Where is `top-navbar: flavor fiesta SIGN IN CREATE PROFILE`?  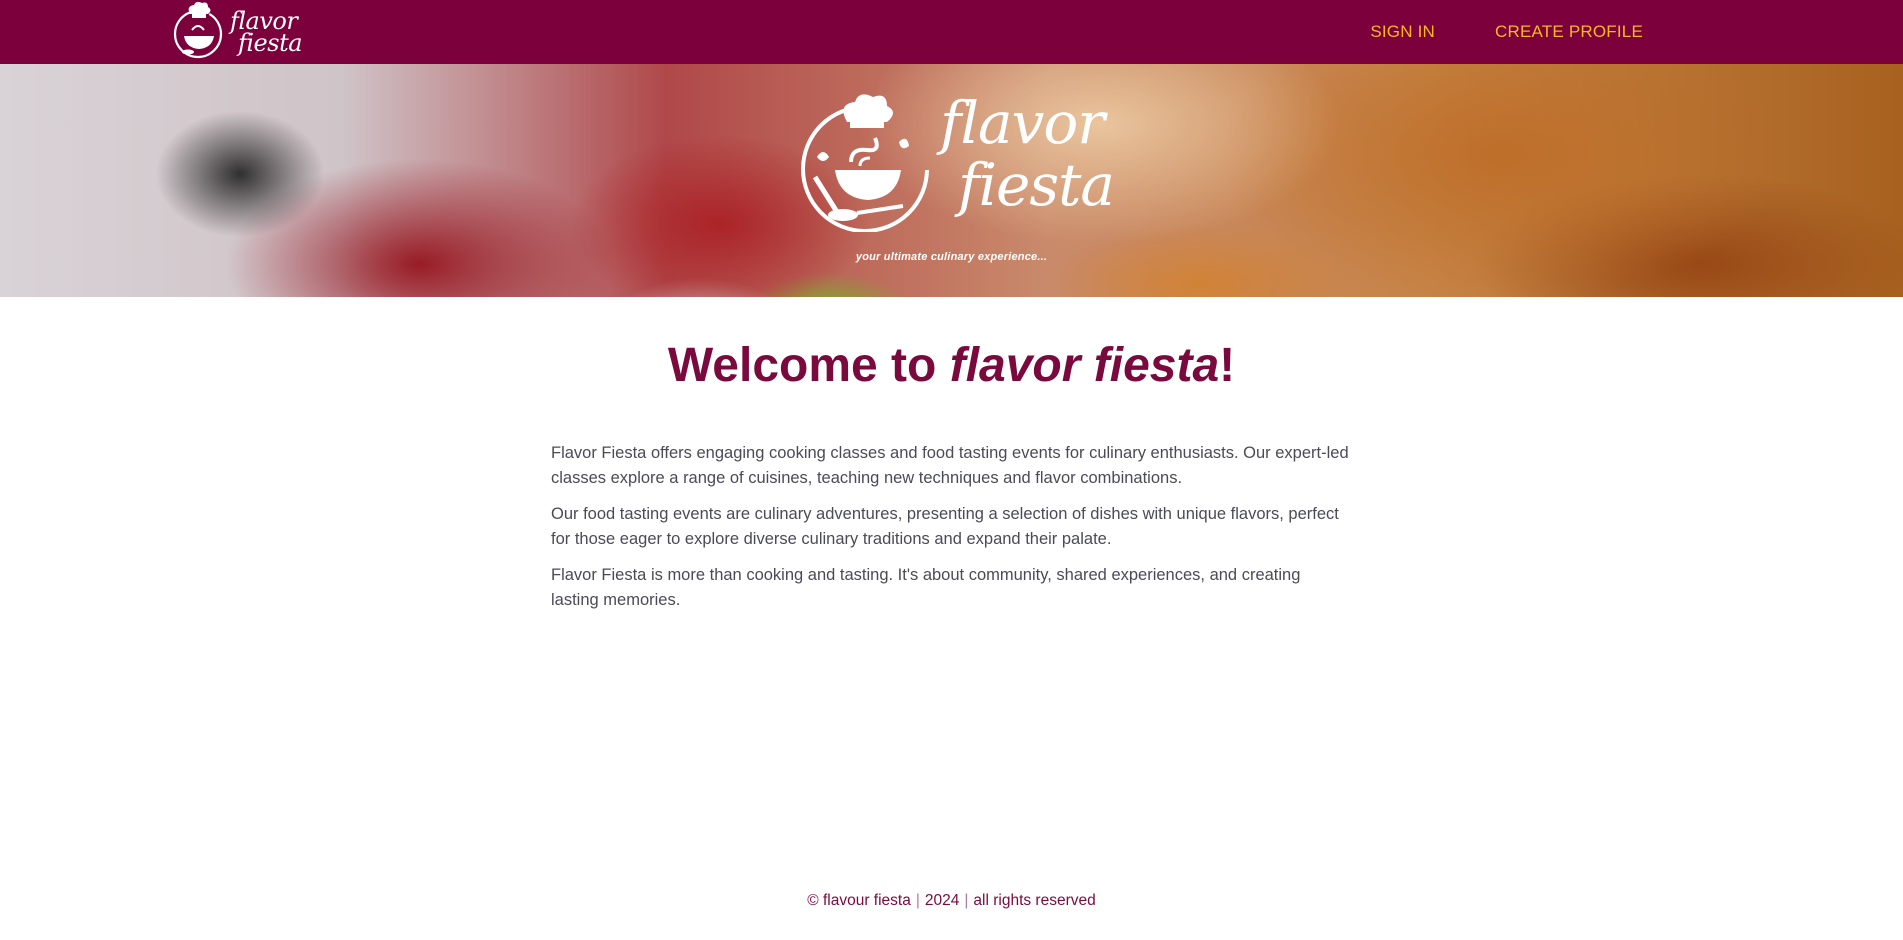 top-navbar: flavor fiesta SIGN IN CREATE PROFILE is located at coordinates (951, 32).